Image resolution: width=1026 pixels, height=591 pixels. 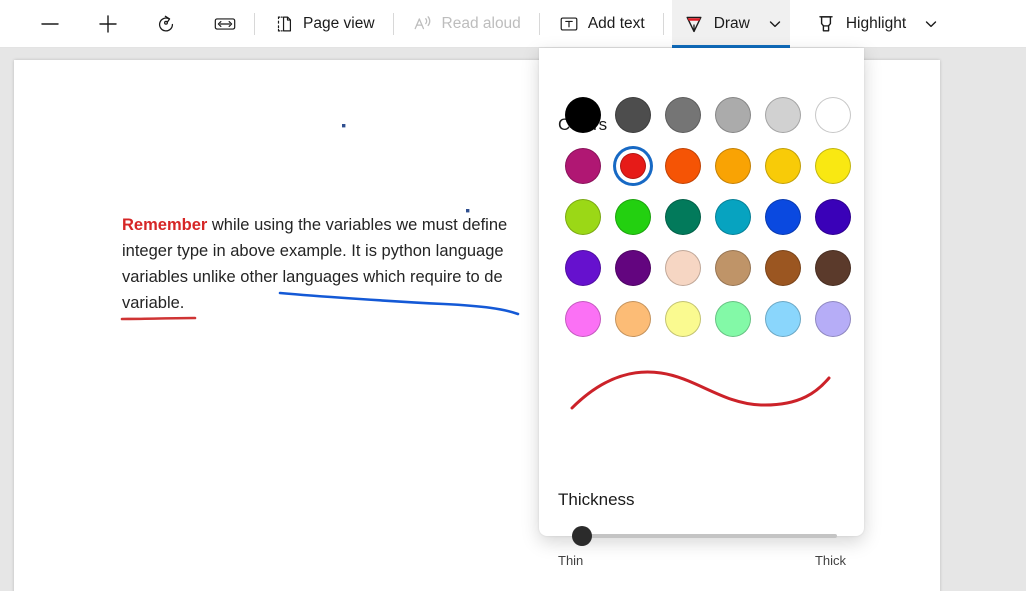 What do you see at coordinates (709, 536) in the screenshot?
I see `slider-track` at bounding box center [709, 536].